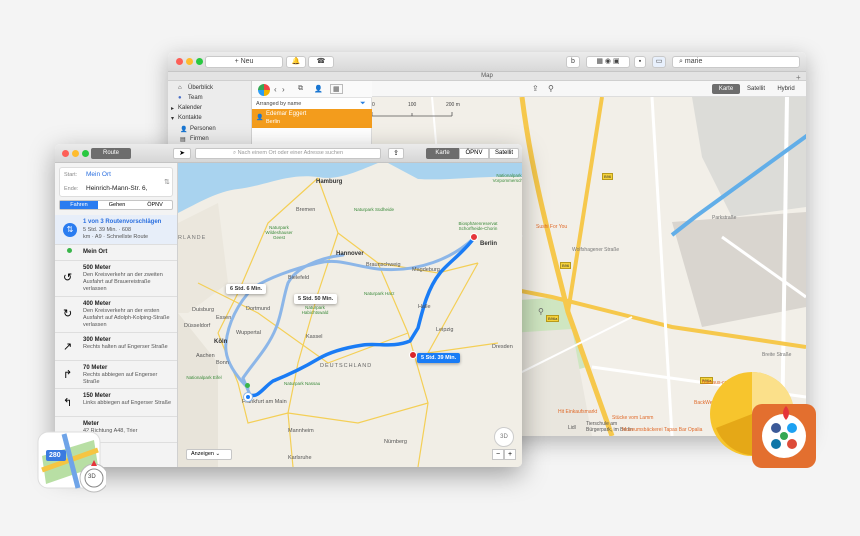  What do you see at coordinates (487, 76) in the screenshot?
I see `back-subbar-title: Map` at bounding box center [487, 76].